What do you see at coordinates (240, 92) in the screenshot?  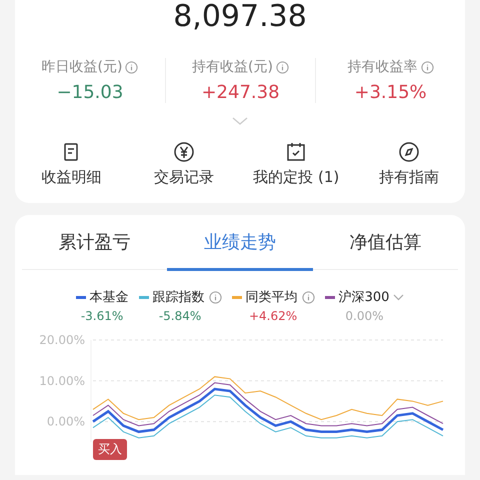 I see `stat-value: +247.38` at bounding box center [240, 92].